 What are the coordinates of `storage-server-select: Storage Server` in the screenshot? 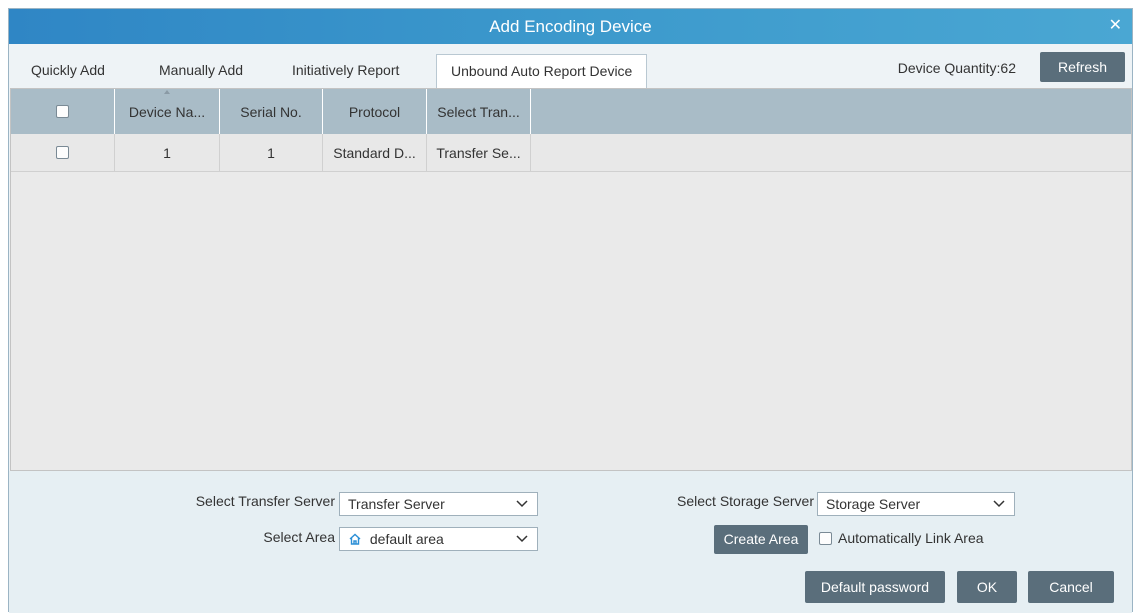 It's located at (916, 504).